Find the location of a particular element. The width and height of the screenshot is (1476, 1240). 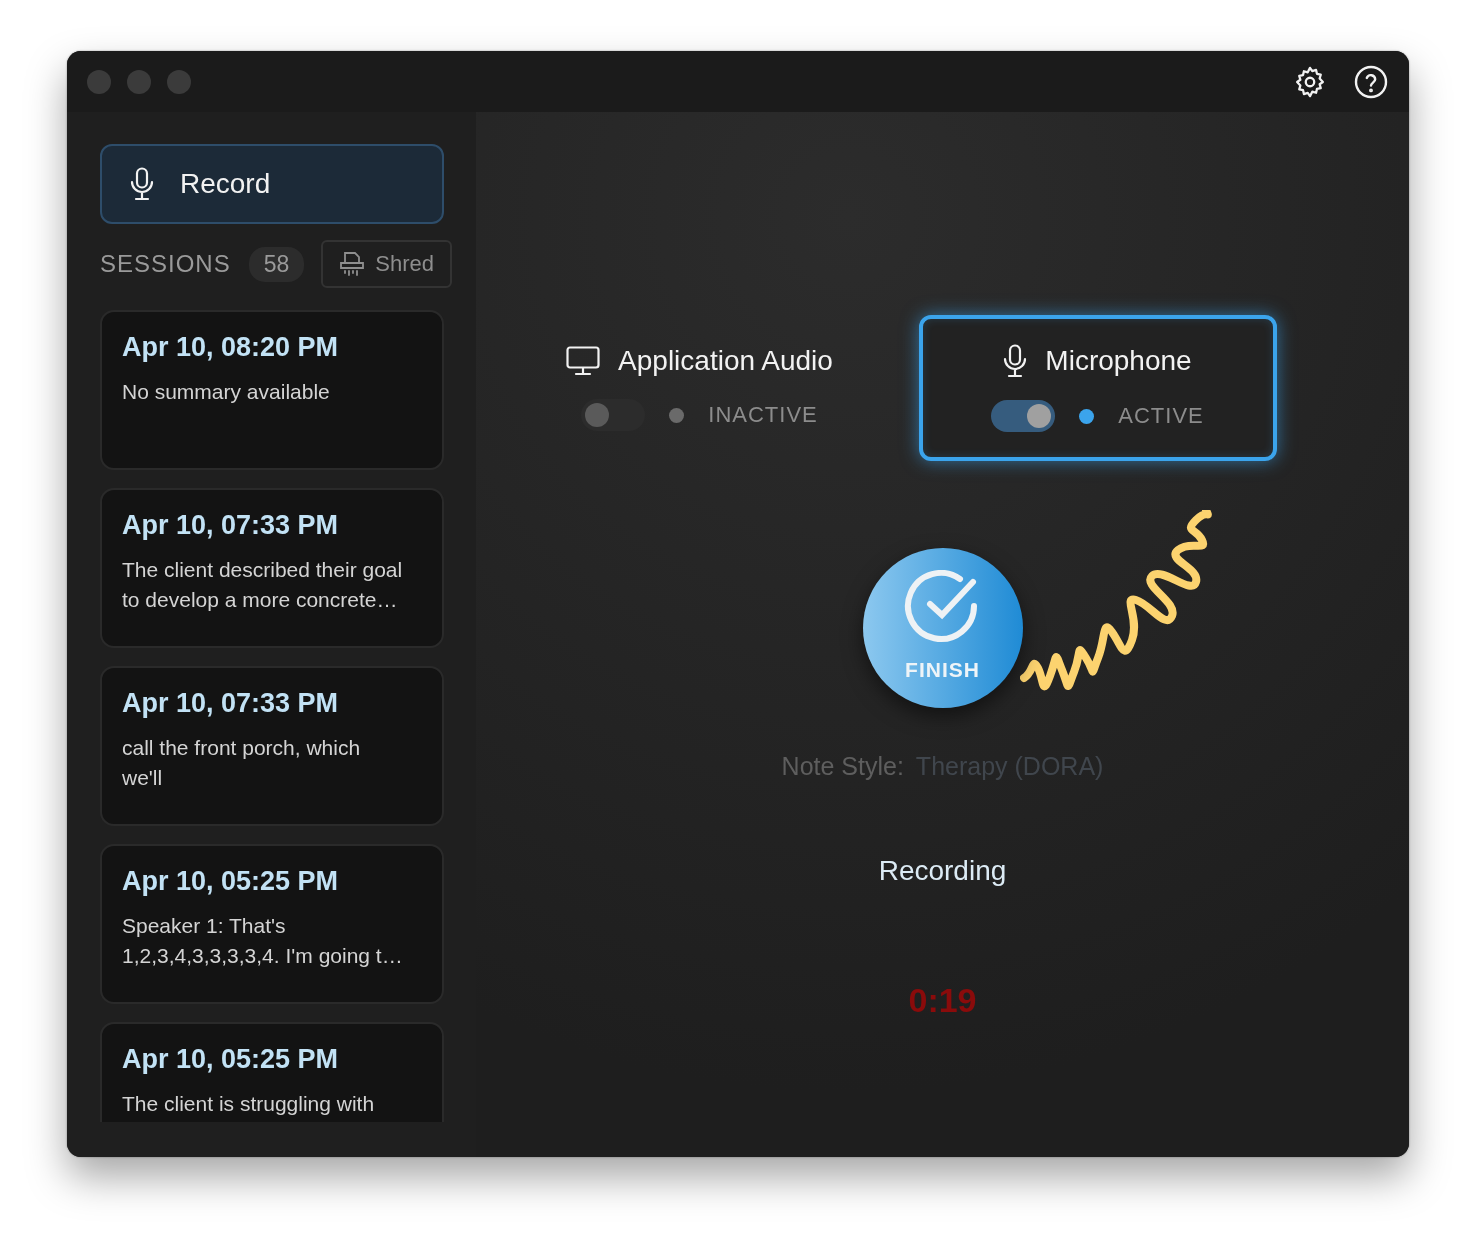

help-button is located at coordinates (1371, 81).